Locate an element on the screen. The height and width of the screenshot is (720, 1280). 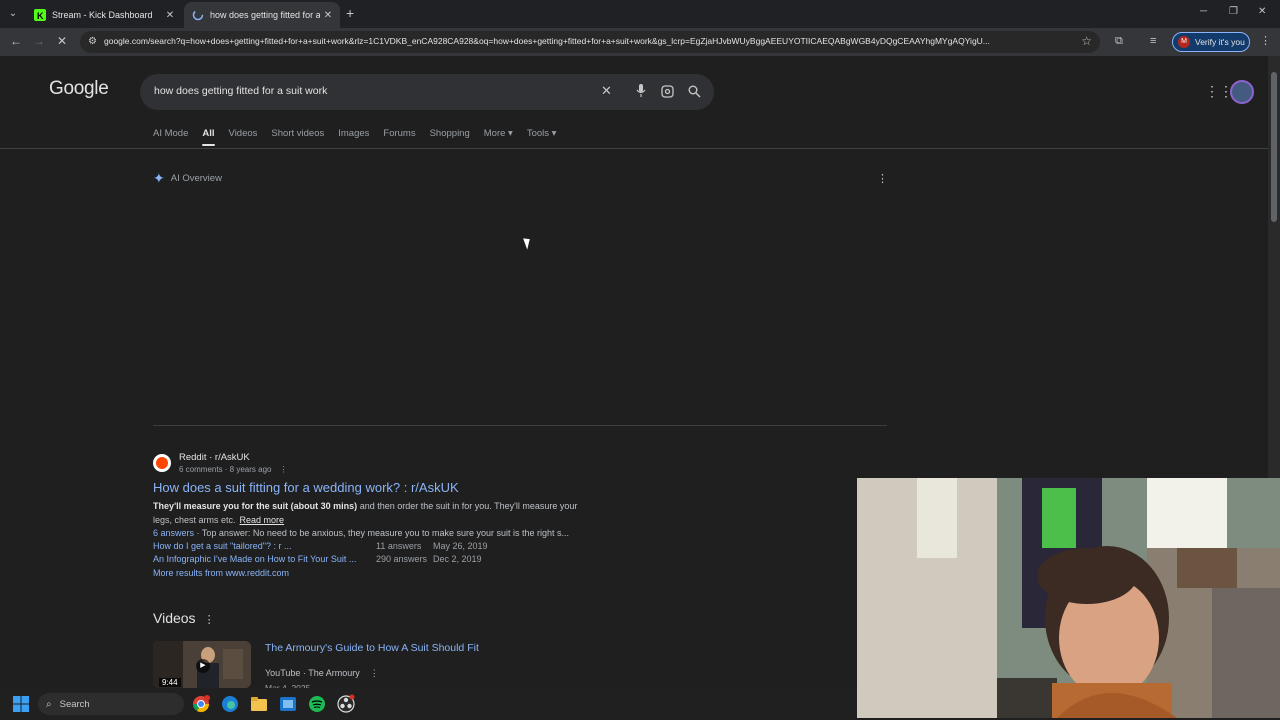
videos-section-heading: Videos ⋮ is located at coordinates (184, 618).